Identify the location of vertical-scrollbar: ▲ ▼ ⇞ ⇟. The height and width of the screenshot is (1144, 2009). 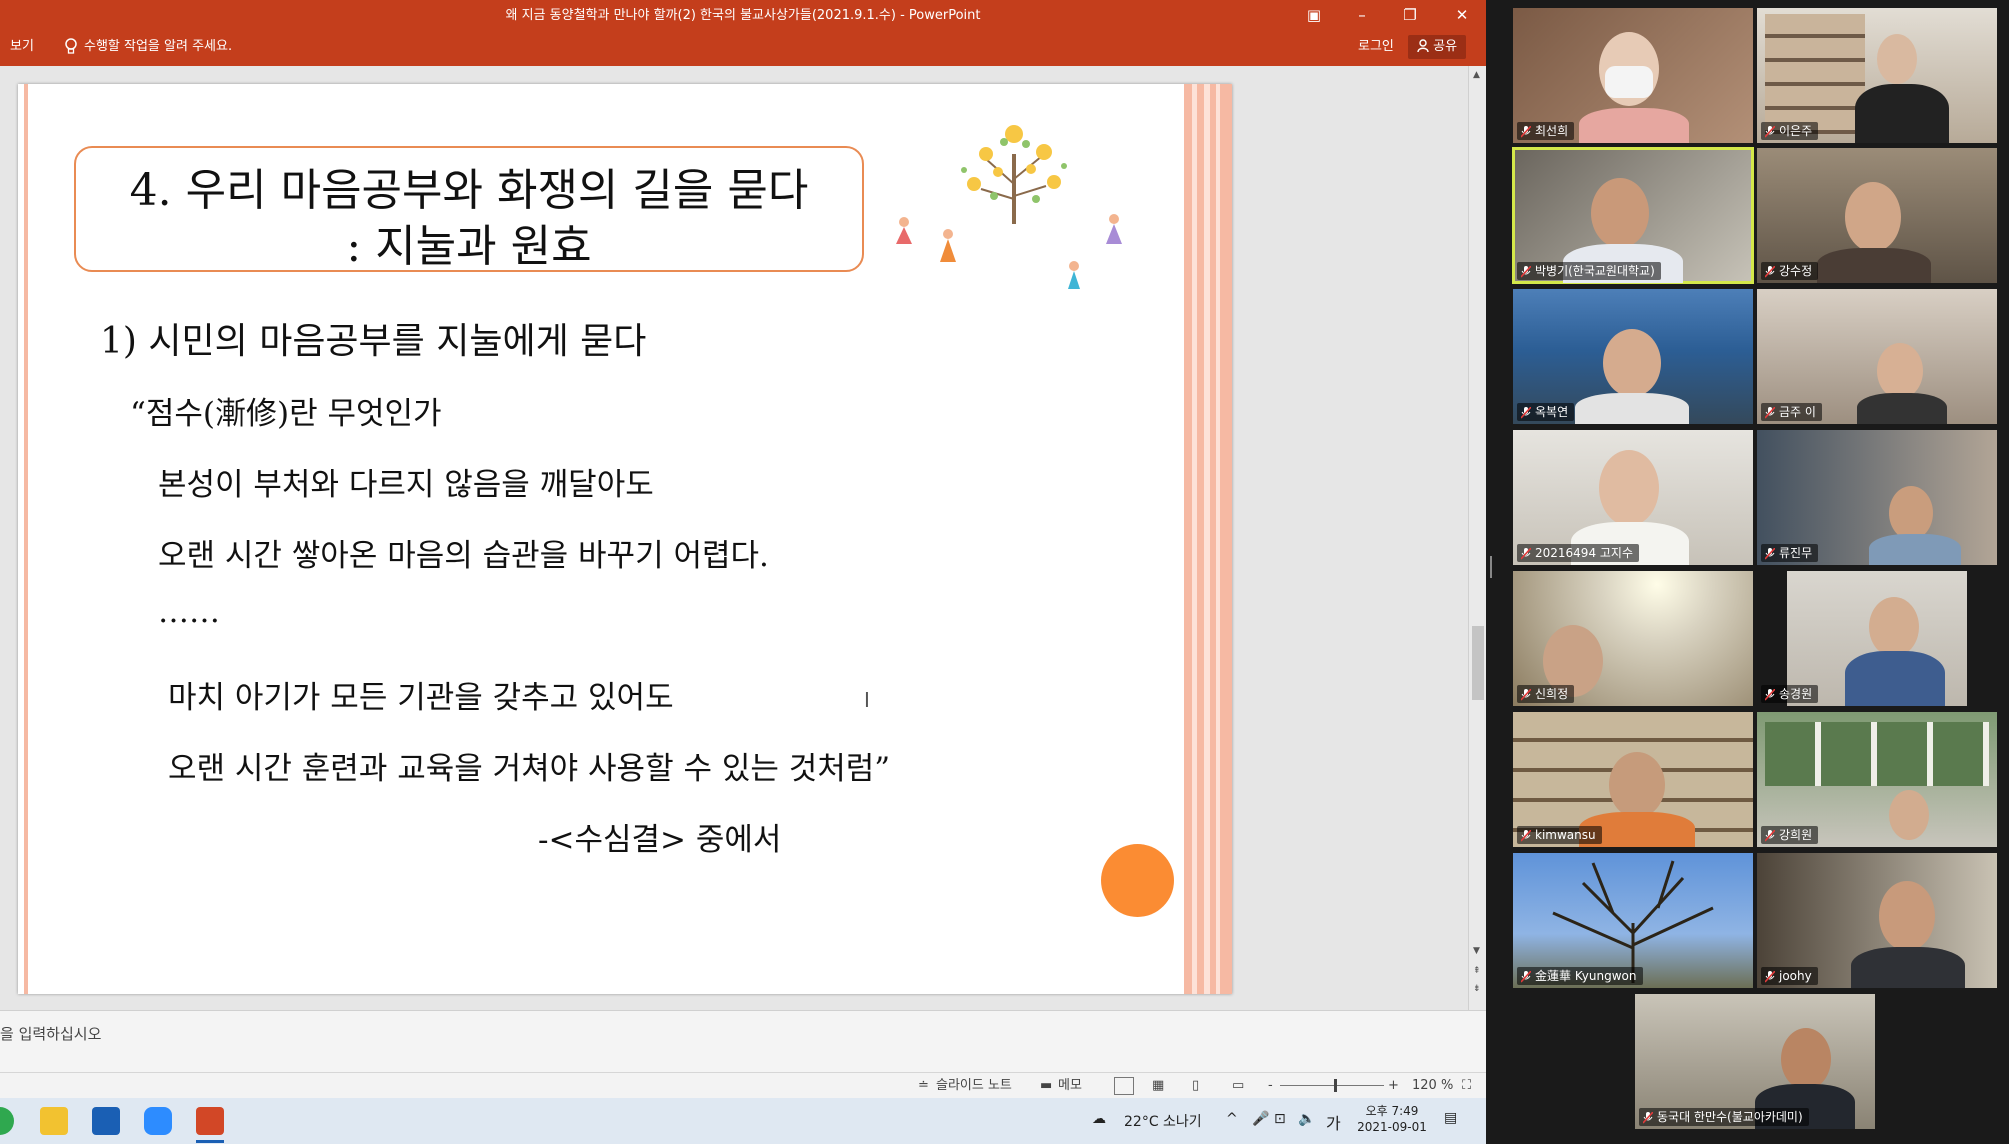
(1477, 538).